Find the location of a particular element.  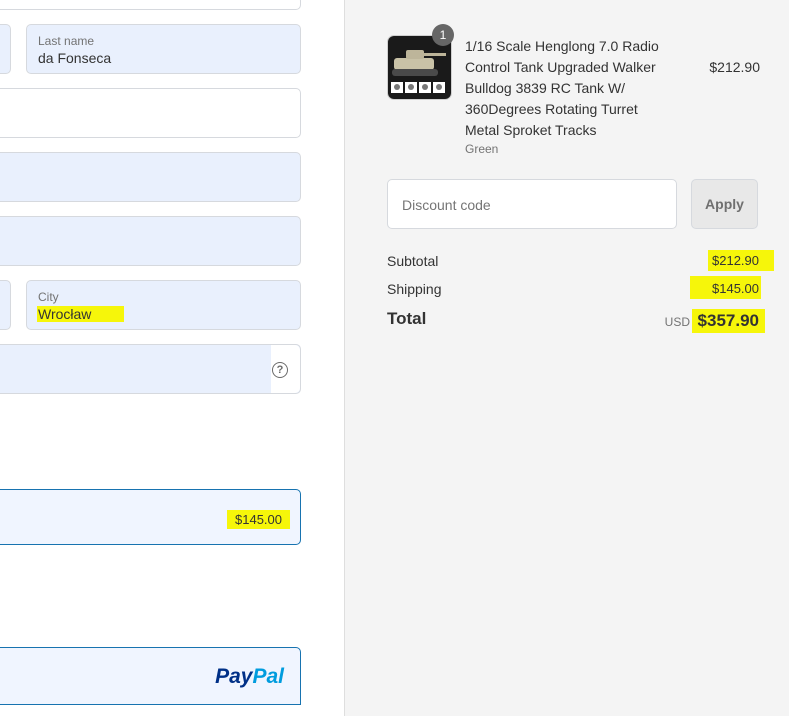

product-variant: Green is located at coordinates (482, 149).